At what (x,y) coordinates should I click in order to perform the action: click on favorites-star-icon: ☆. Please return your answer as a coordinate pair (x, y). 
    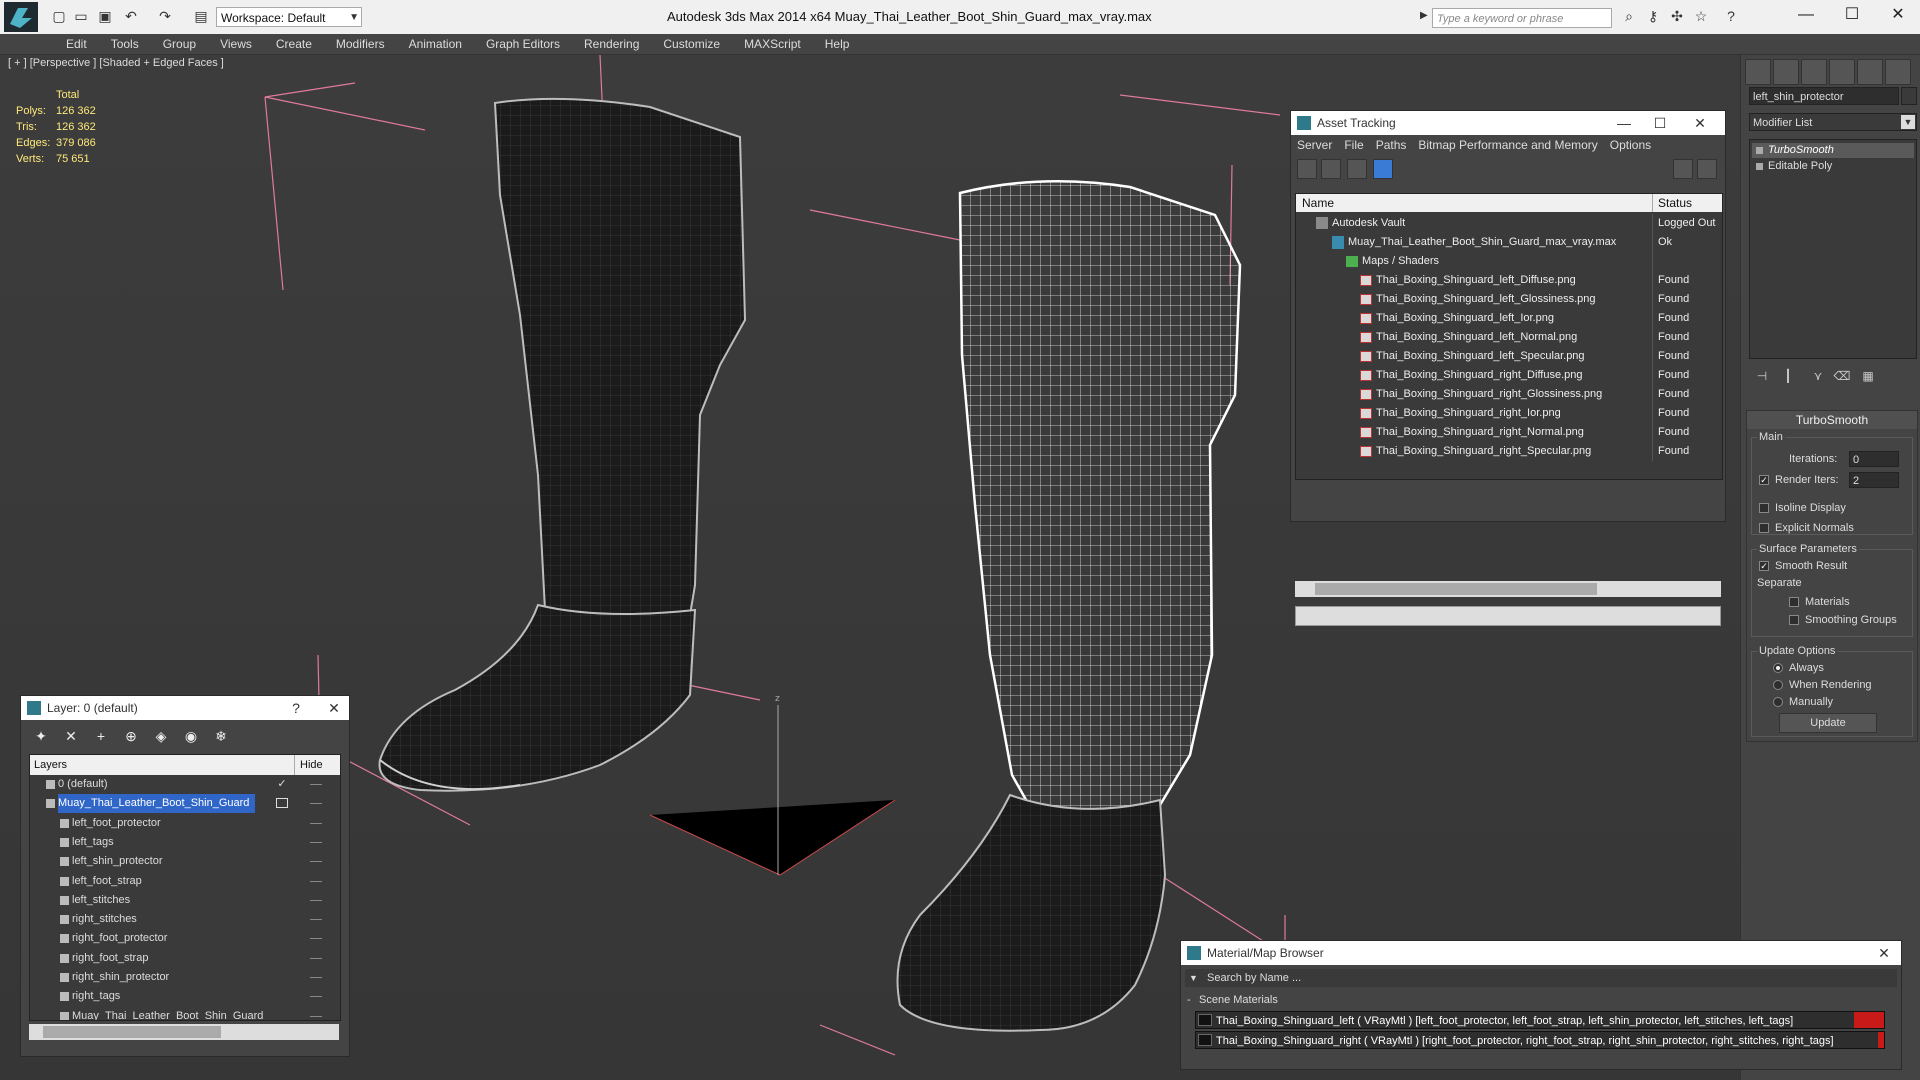
    Looking at the image, I should click on (1701, 16).